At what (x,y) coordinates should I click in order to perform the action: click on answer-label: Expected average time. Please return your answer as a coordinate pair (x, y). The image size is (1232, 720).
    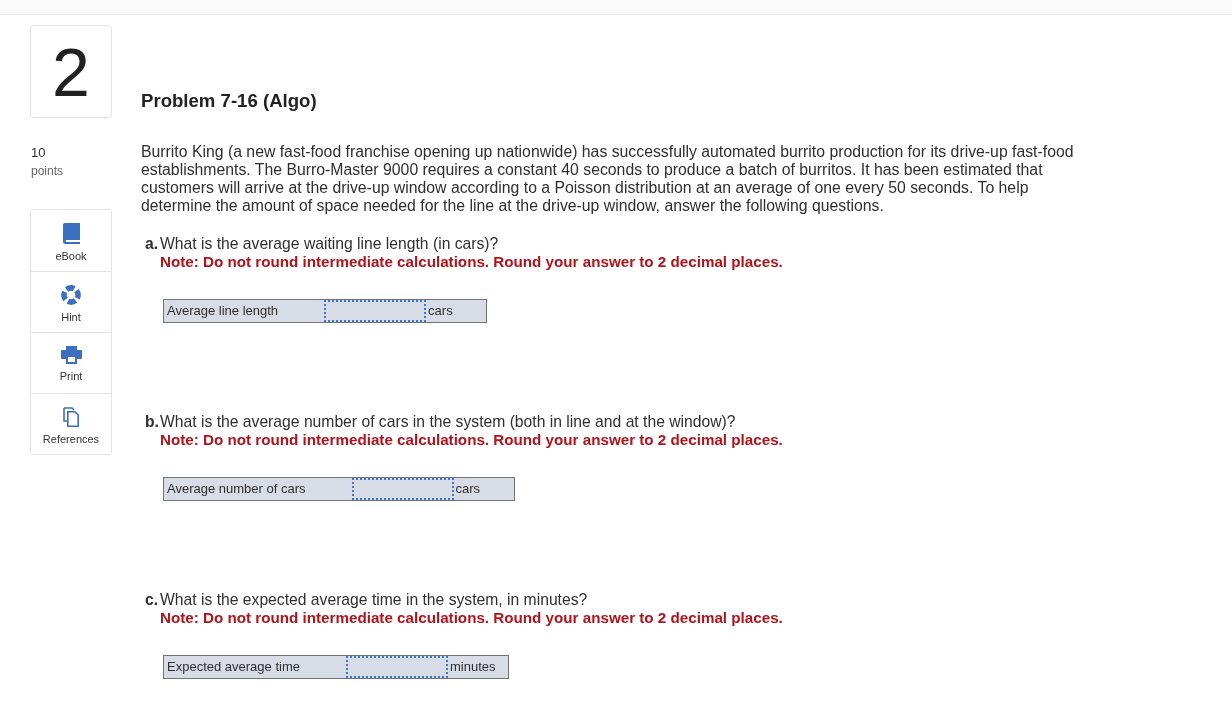
    Looking at the image, I should click on (233, 667).